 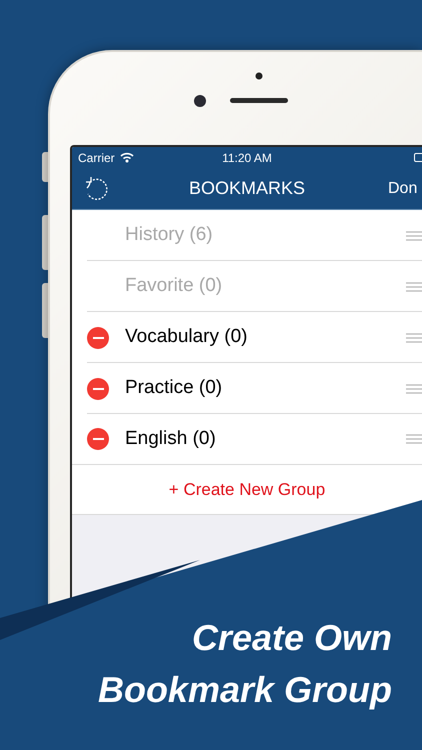 I want to click on done-button: Don, so click(x=403, y=188).